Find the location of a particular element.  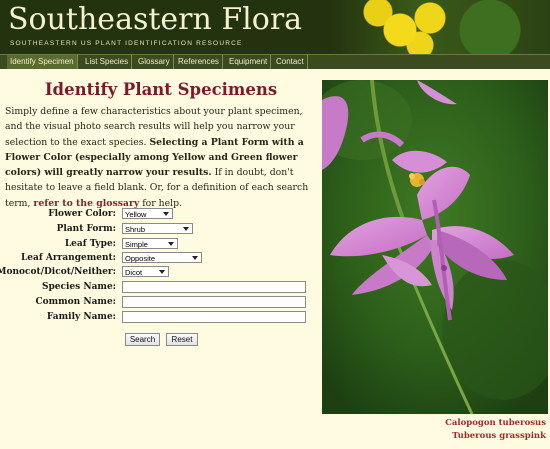

common-name-label: Common Name: is located at coordinates (75, 302).